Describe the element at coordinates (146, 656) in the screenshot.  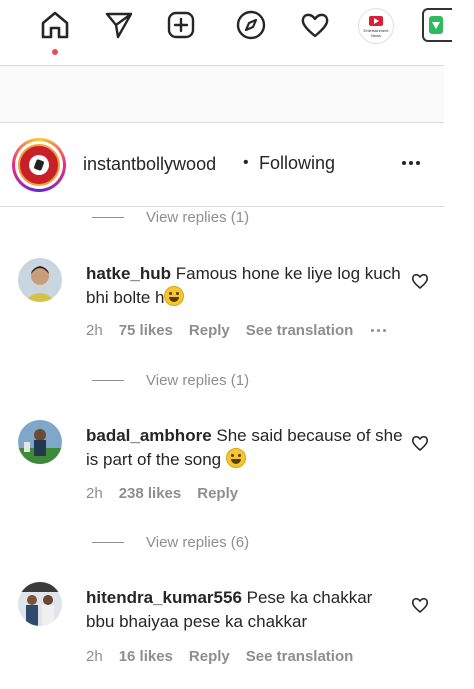
I see `comment-likes: 16 likes` at that location.